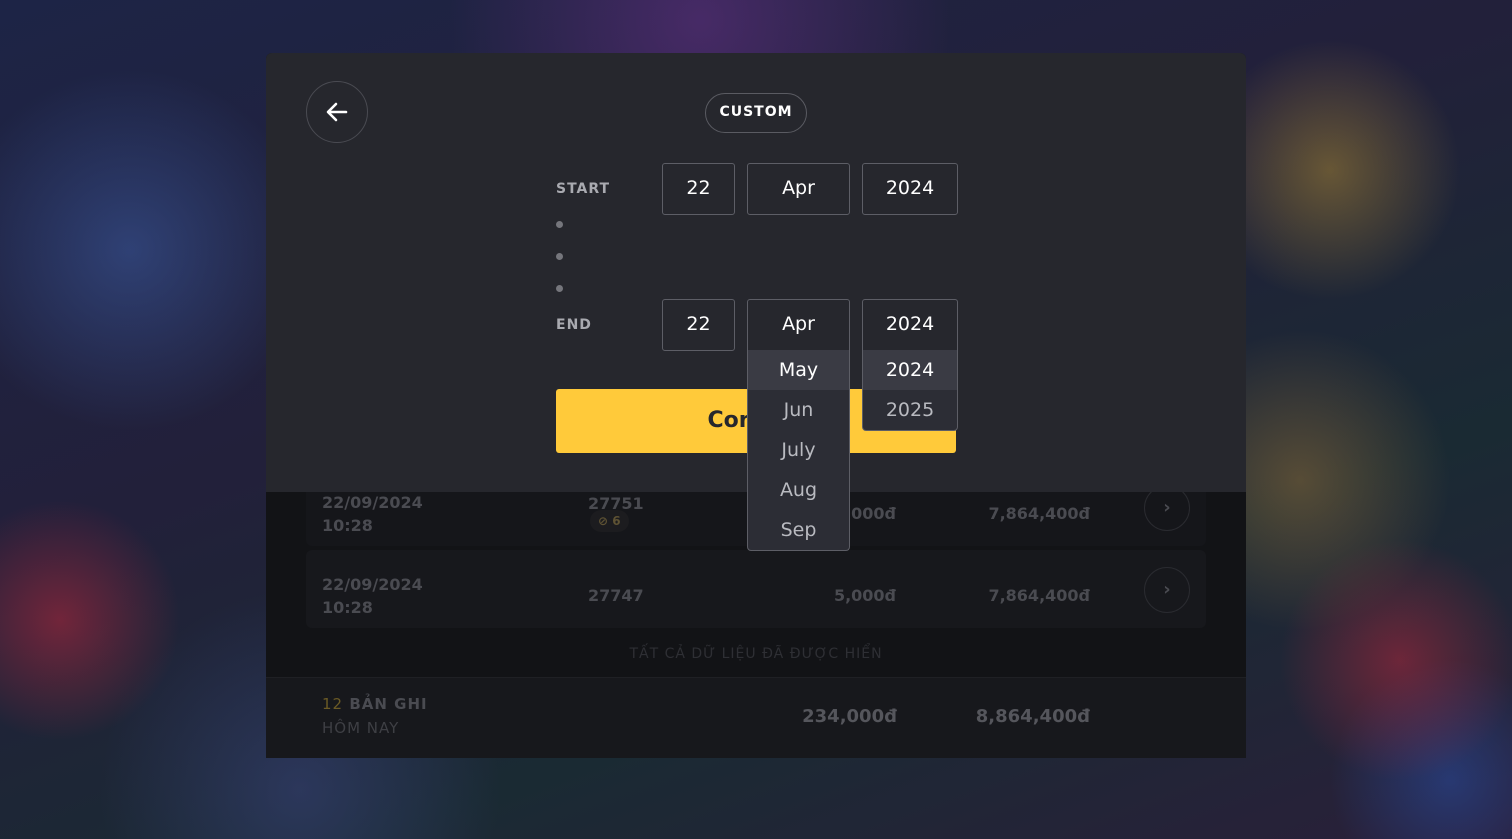  Describe the element at coordinates (798, 370) in the screenshot. I see `month-option: May` at that location.